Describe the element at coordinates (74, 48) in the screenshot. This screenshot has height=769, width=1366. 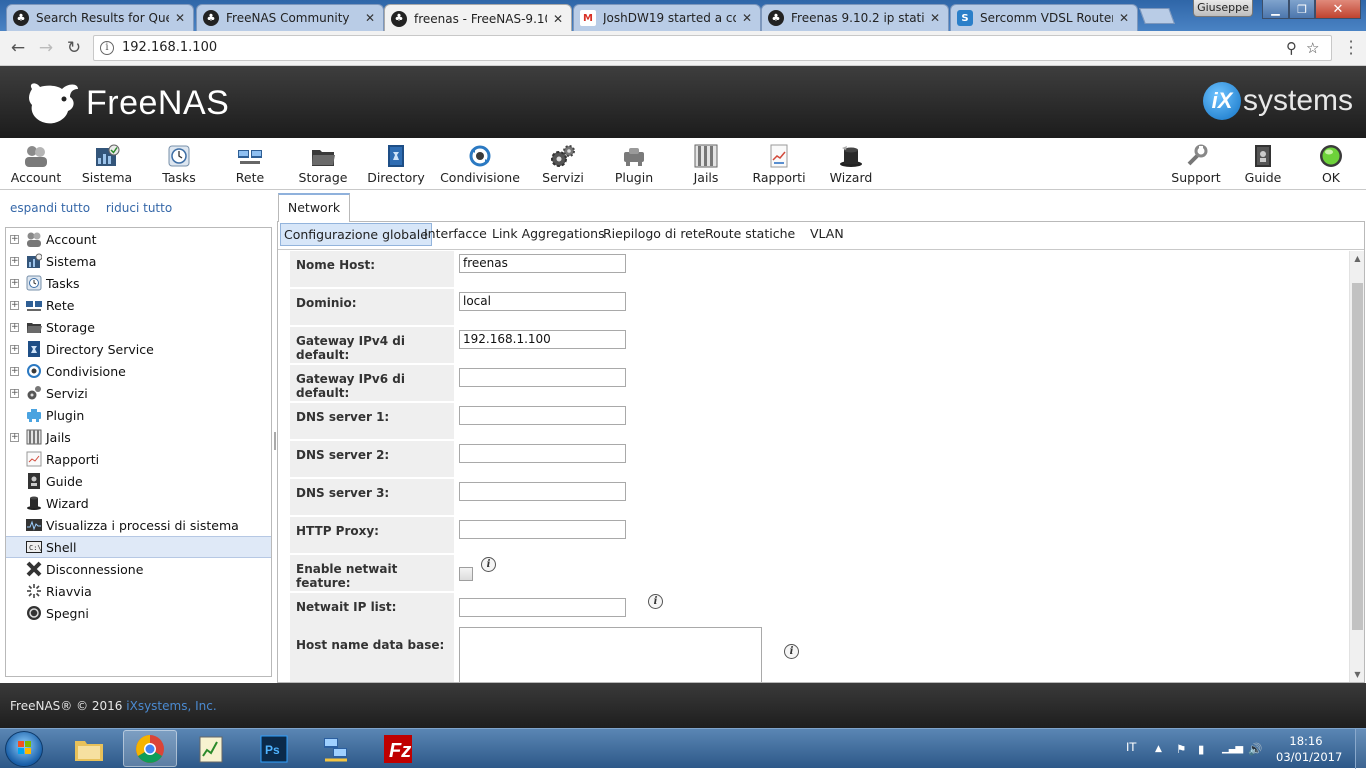
I see `reload-icon: ↻` at that location.